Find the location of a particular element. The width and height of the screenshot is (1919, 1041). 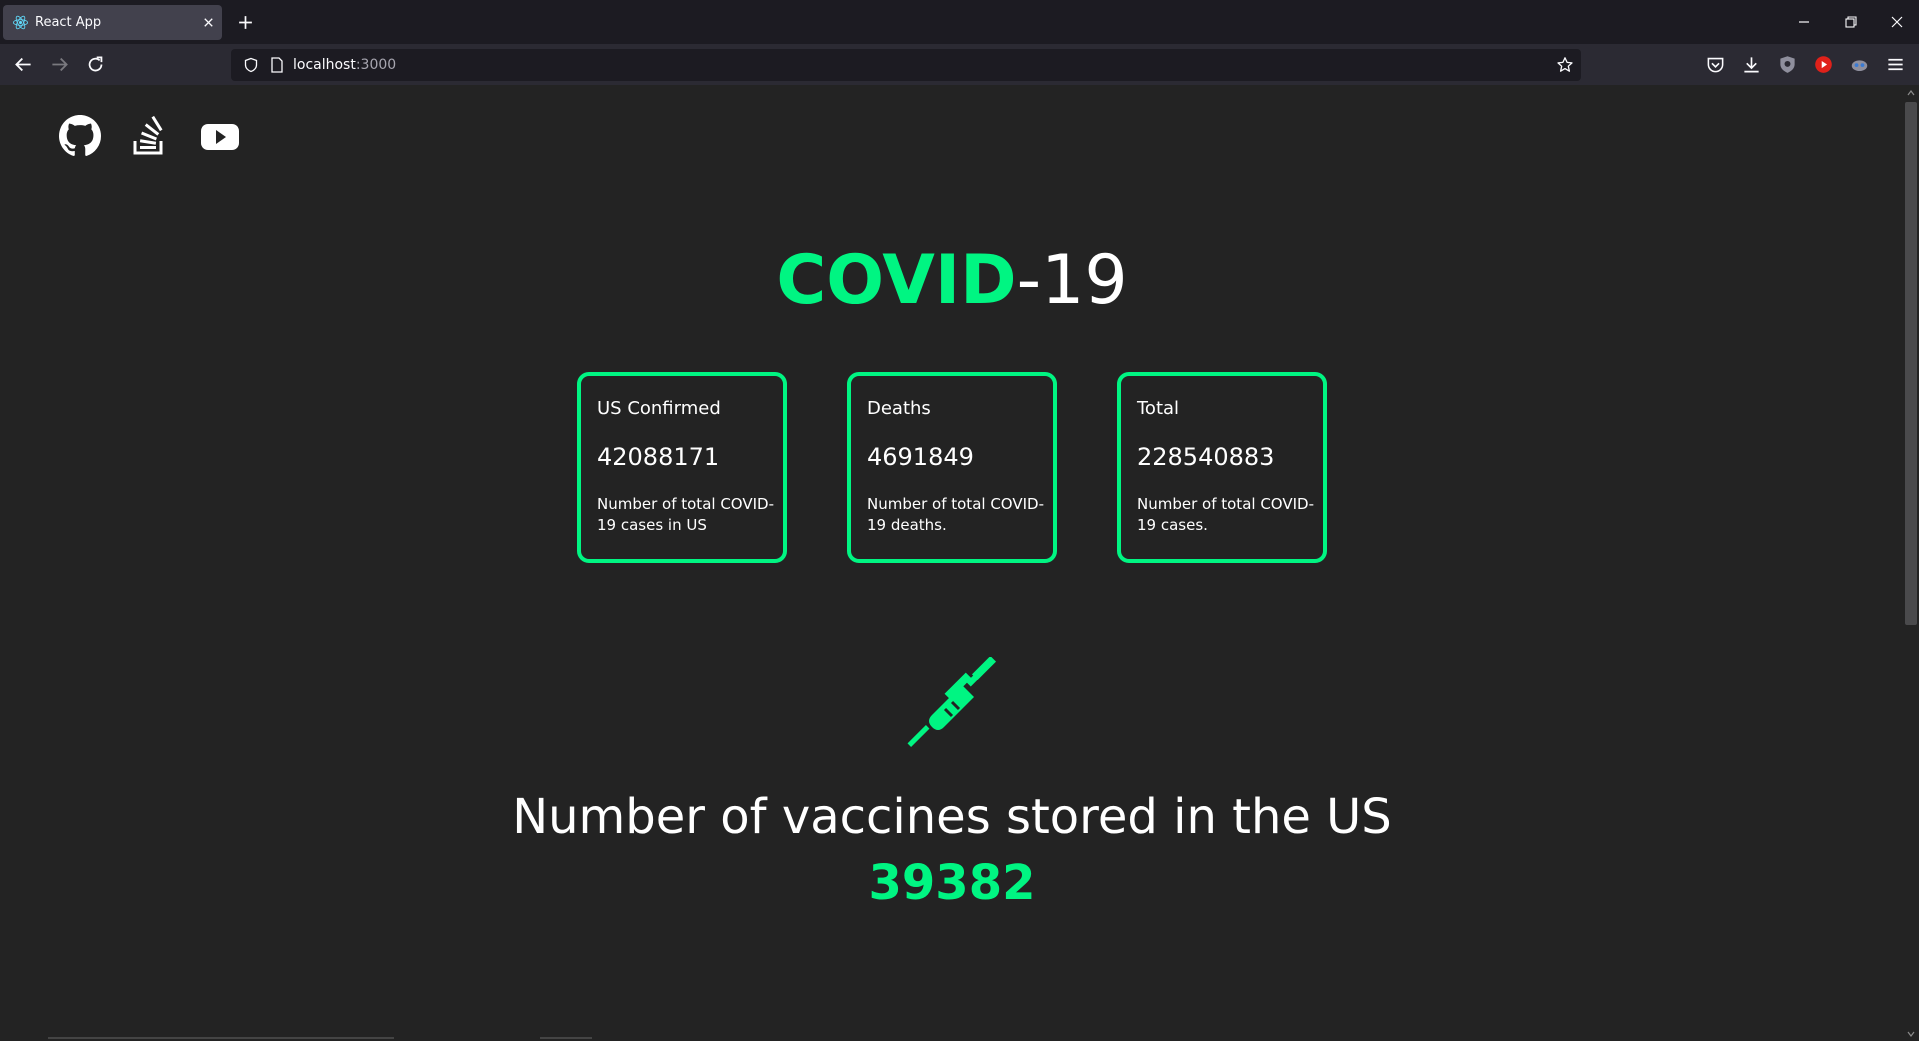

menu-icon is located at coordinates (1895, 64).